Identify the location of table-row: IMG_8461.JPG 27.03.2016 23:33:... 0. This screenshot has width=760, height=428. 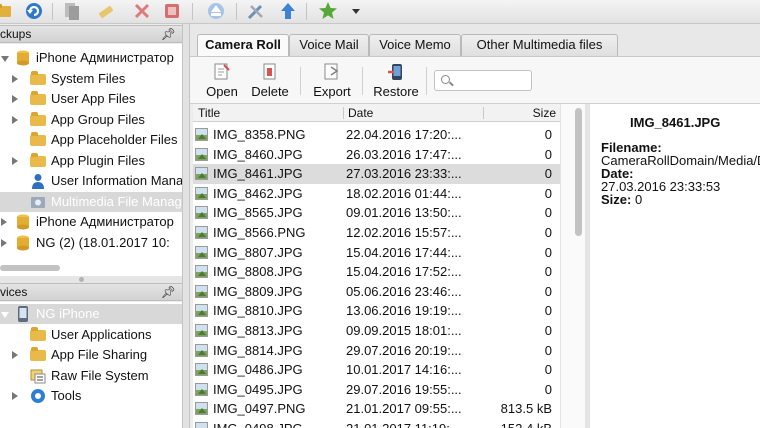
(376, 174).